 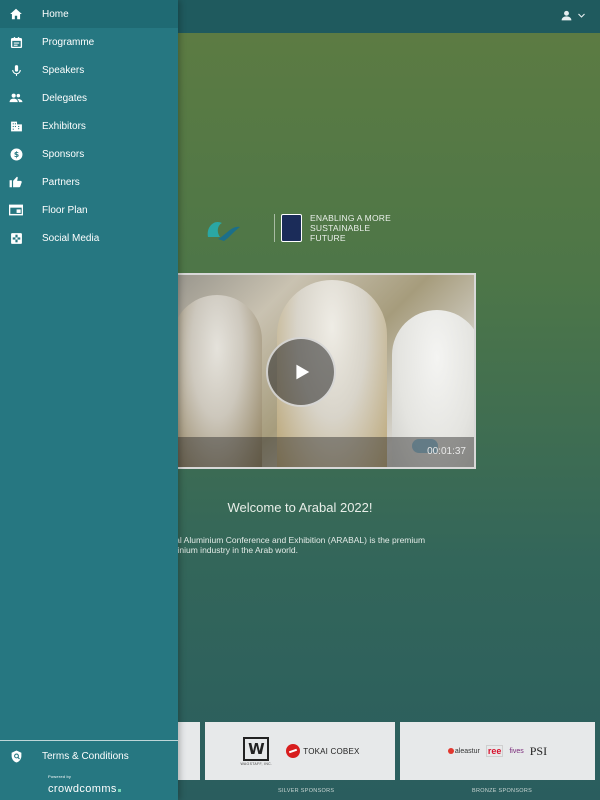 What do you see at coordinates (256, 748) in the screenshot?
I see `wagstaff-mark: W` at bounding box center [256, 748].